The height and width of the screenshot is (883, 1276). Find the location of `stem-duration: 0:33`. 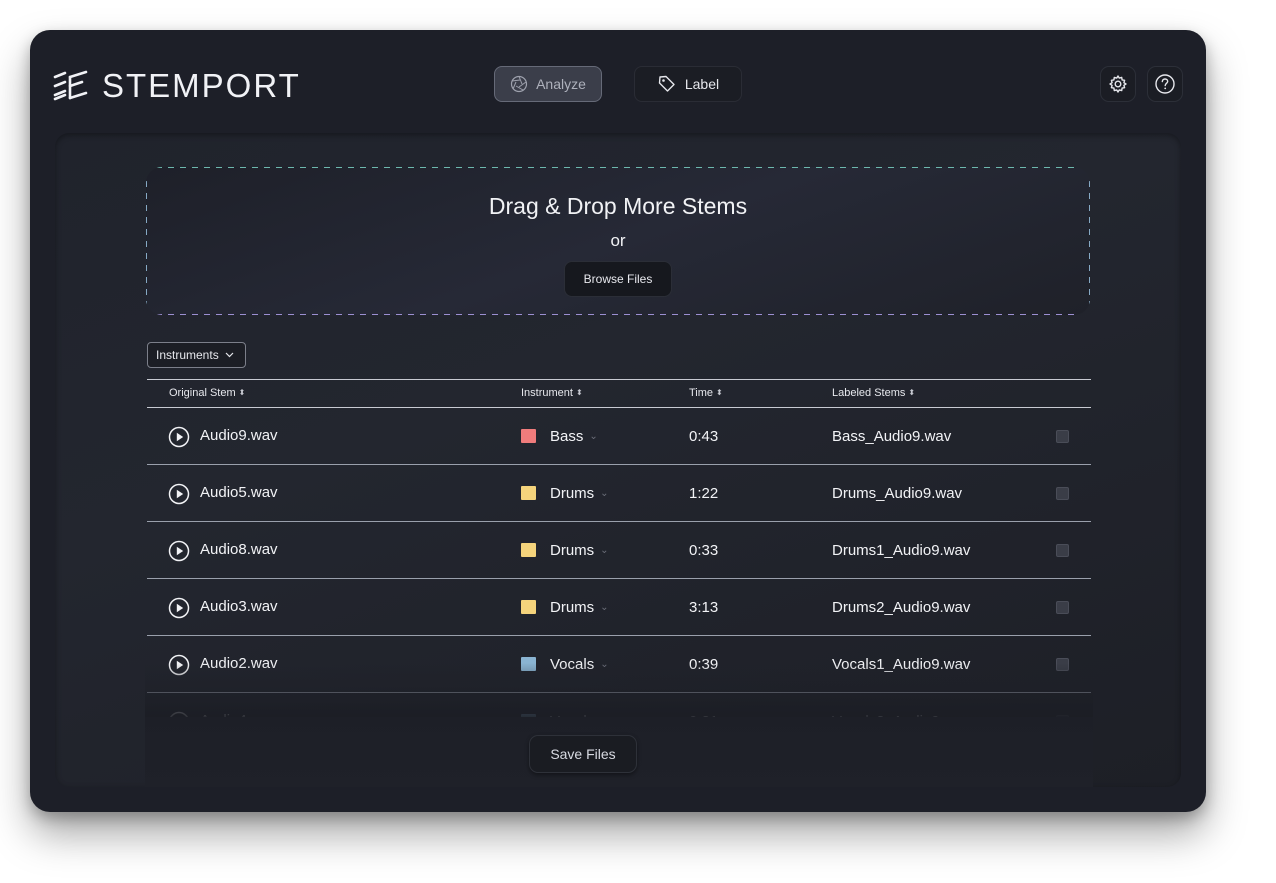

stem-duration: 0:33 is located at coordinates (704, 550).